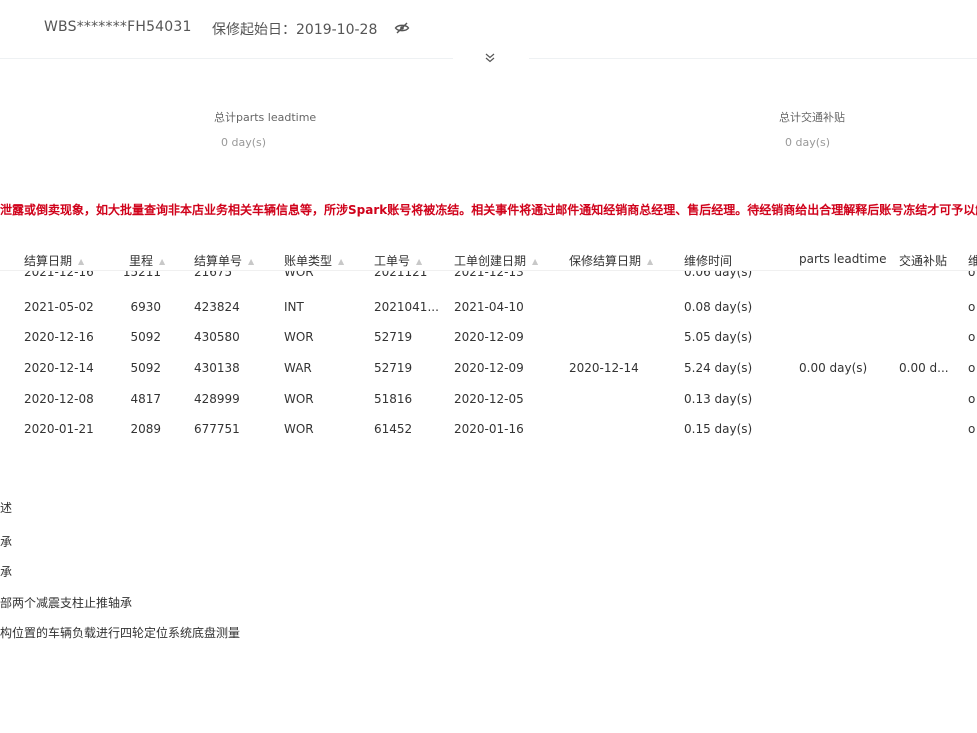  What do you see at coordinates (217, 368) in the screenshot?
I see `table-cell: 430138` at bounding box center [217, 368].